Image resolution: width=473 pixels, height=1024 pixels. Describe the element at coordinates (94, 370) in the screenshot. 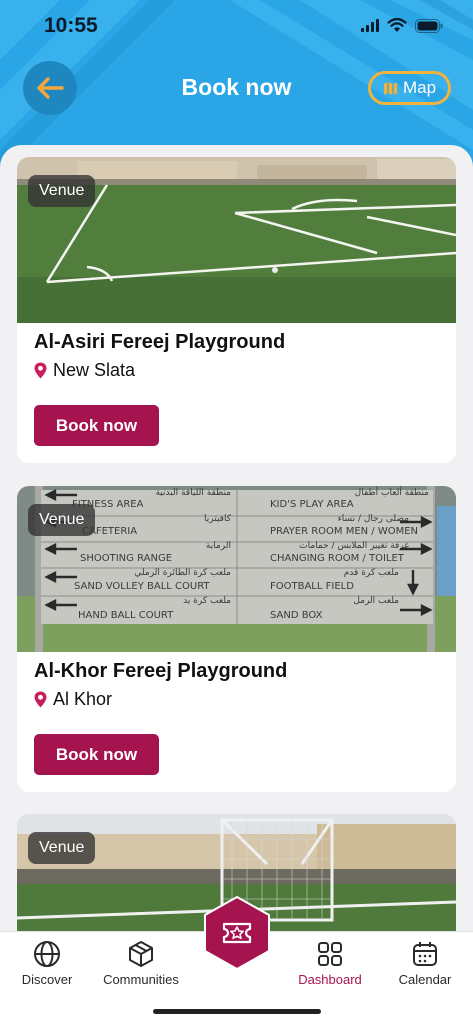

I see `venue-location-label: New Slata` at that location.